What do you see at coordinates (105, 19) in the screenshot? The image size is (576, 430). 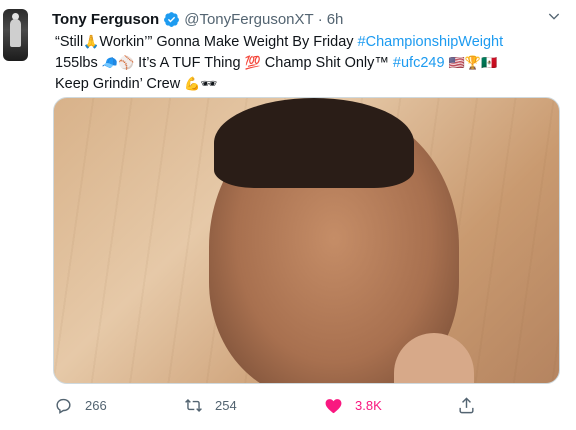 I see `author-name: Tony Ferguson` at bounding box center [105, 19].